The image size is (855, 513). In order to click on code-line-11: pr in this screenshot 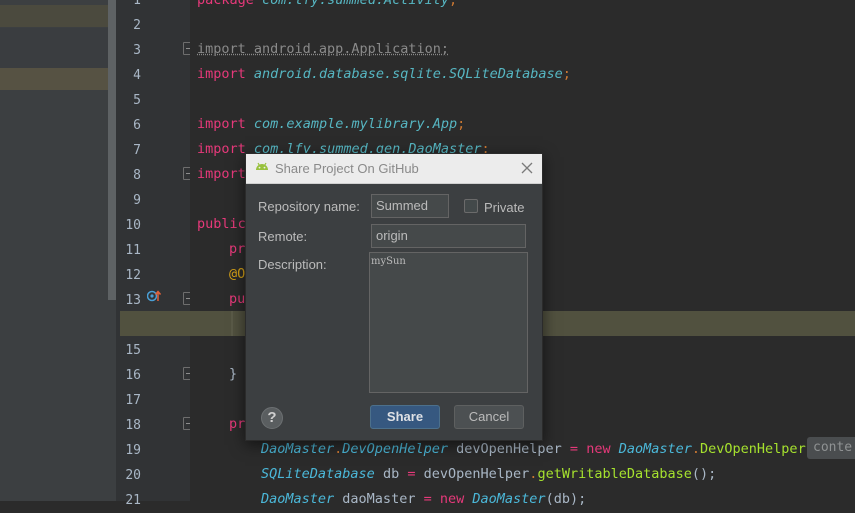, I will do `click(237, 249)`.